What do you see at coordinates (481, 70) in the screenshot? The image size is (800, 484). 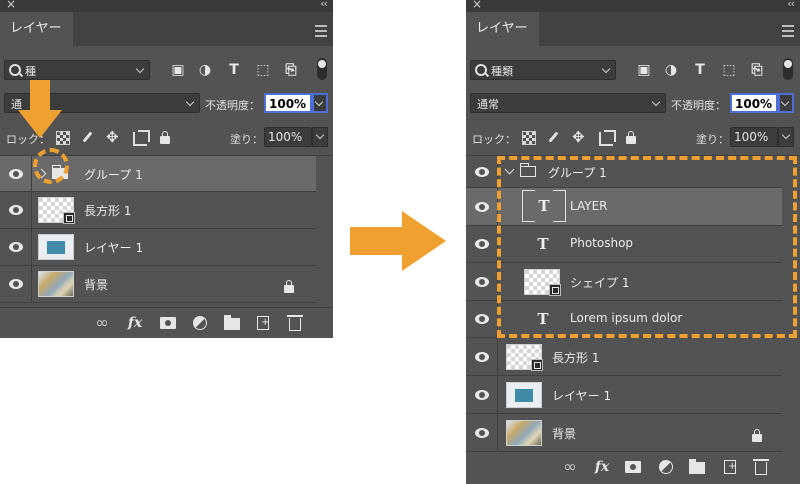 I see `search-icon` at bounding box center [481, 70].